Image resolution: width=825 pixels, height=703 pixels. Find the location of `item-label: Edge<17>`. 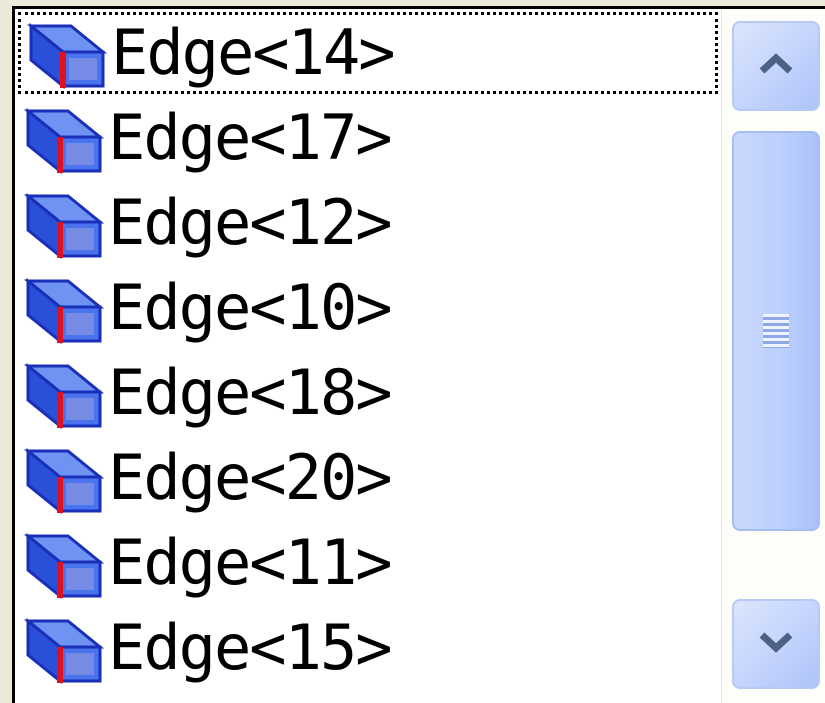

item-label: Edge<17> is located at coordinates (250, 137).